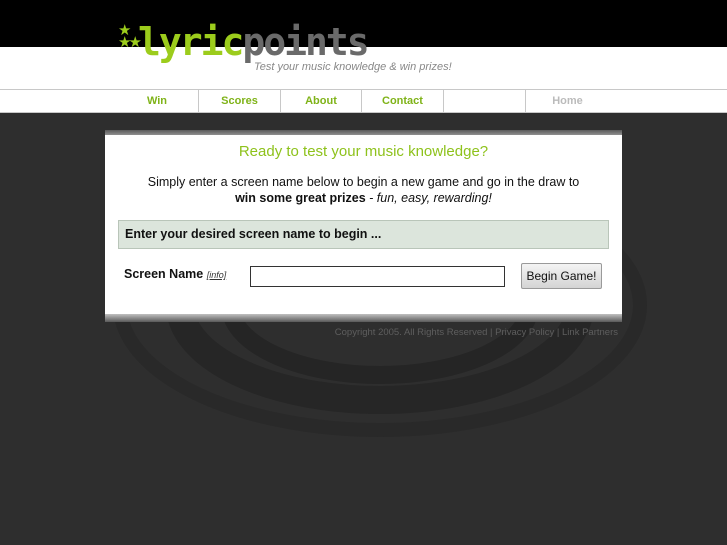  I want to click on panel-bottom-edge, so click(363, 318).